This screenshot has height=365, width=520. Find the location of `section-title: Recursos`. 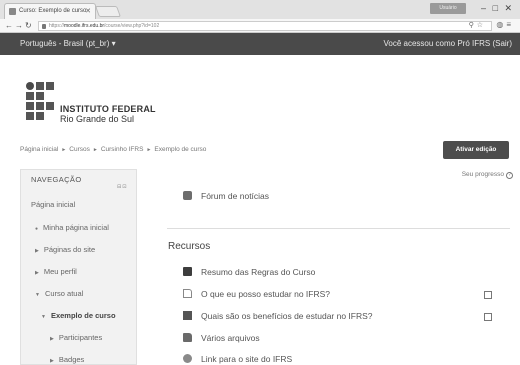

section-title: Recursos is located at coordinates (189, 246).